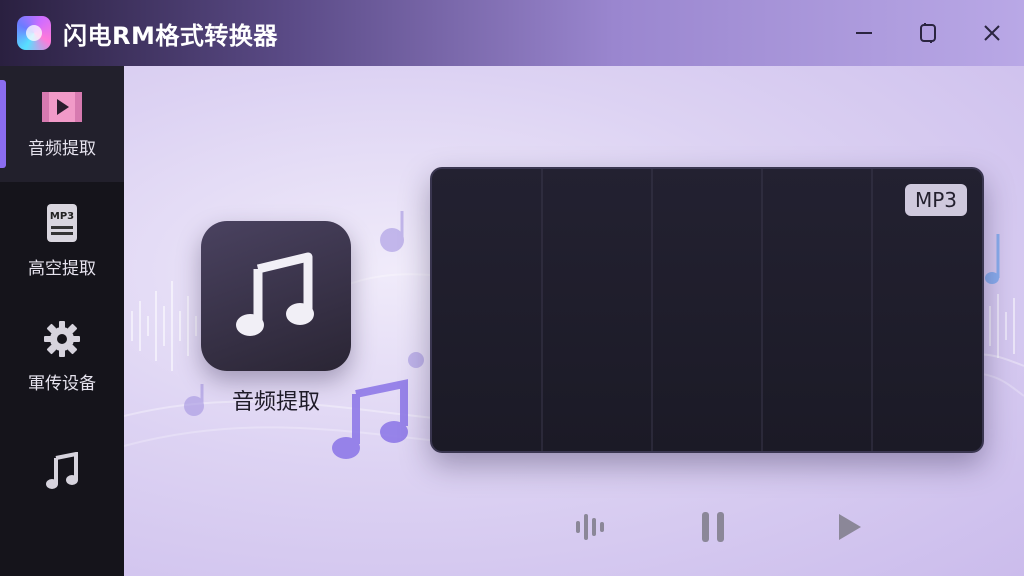 Image resolution: width=1024 pixels, height=576 pixels. I want to click on format-badge: MP3, so click(935, 200).